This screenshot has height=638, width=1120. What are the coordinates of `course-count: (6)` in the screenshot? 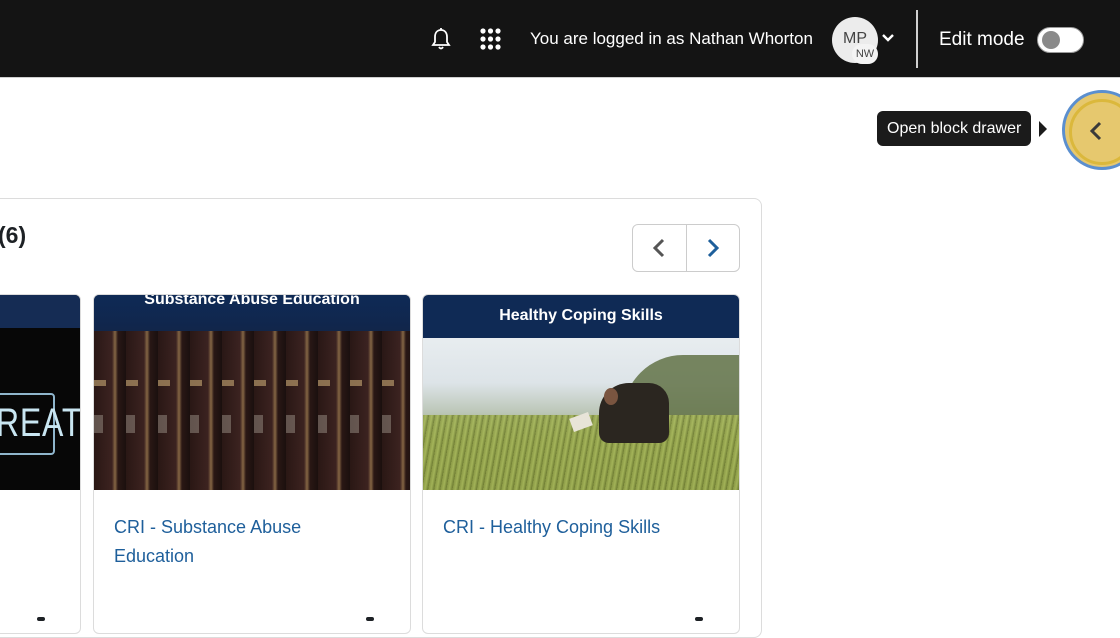 It's located at (13, 235).